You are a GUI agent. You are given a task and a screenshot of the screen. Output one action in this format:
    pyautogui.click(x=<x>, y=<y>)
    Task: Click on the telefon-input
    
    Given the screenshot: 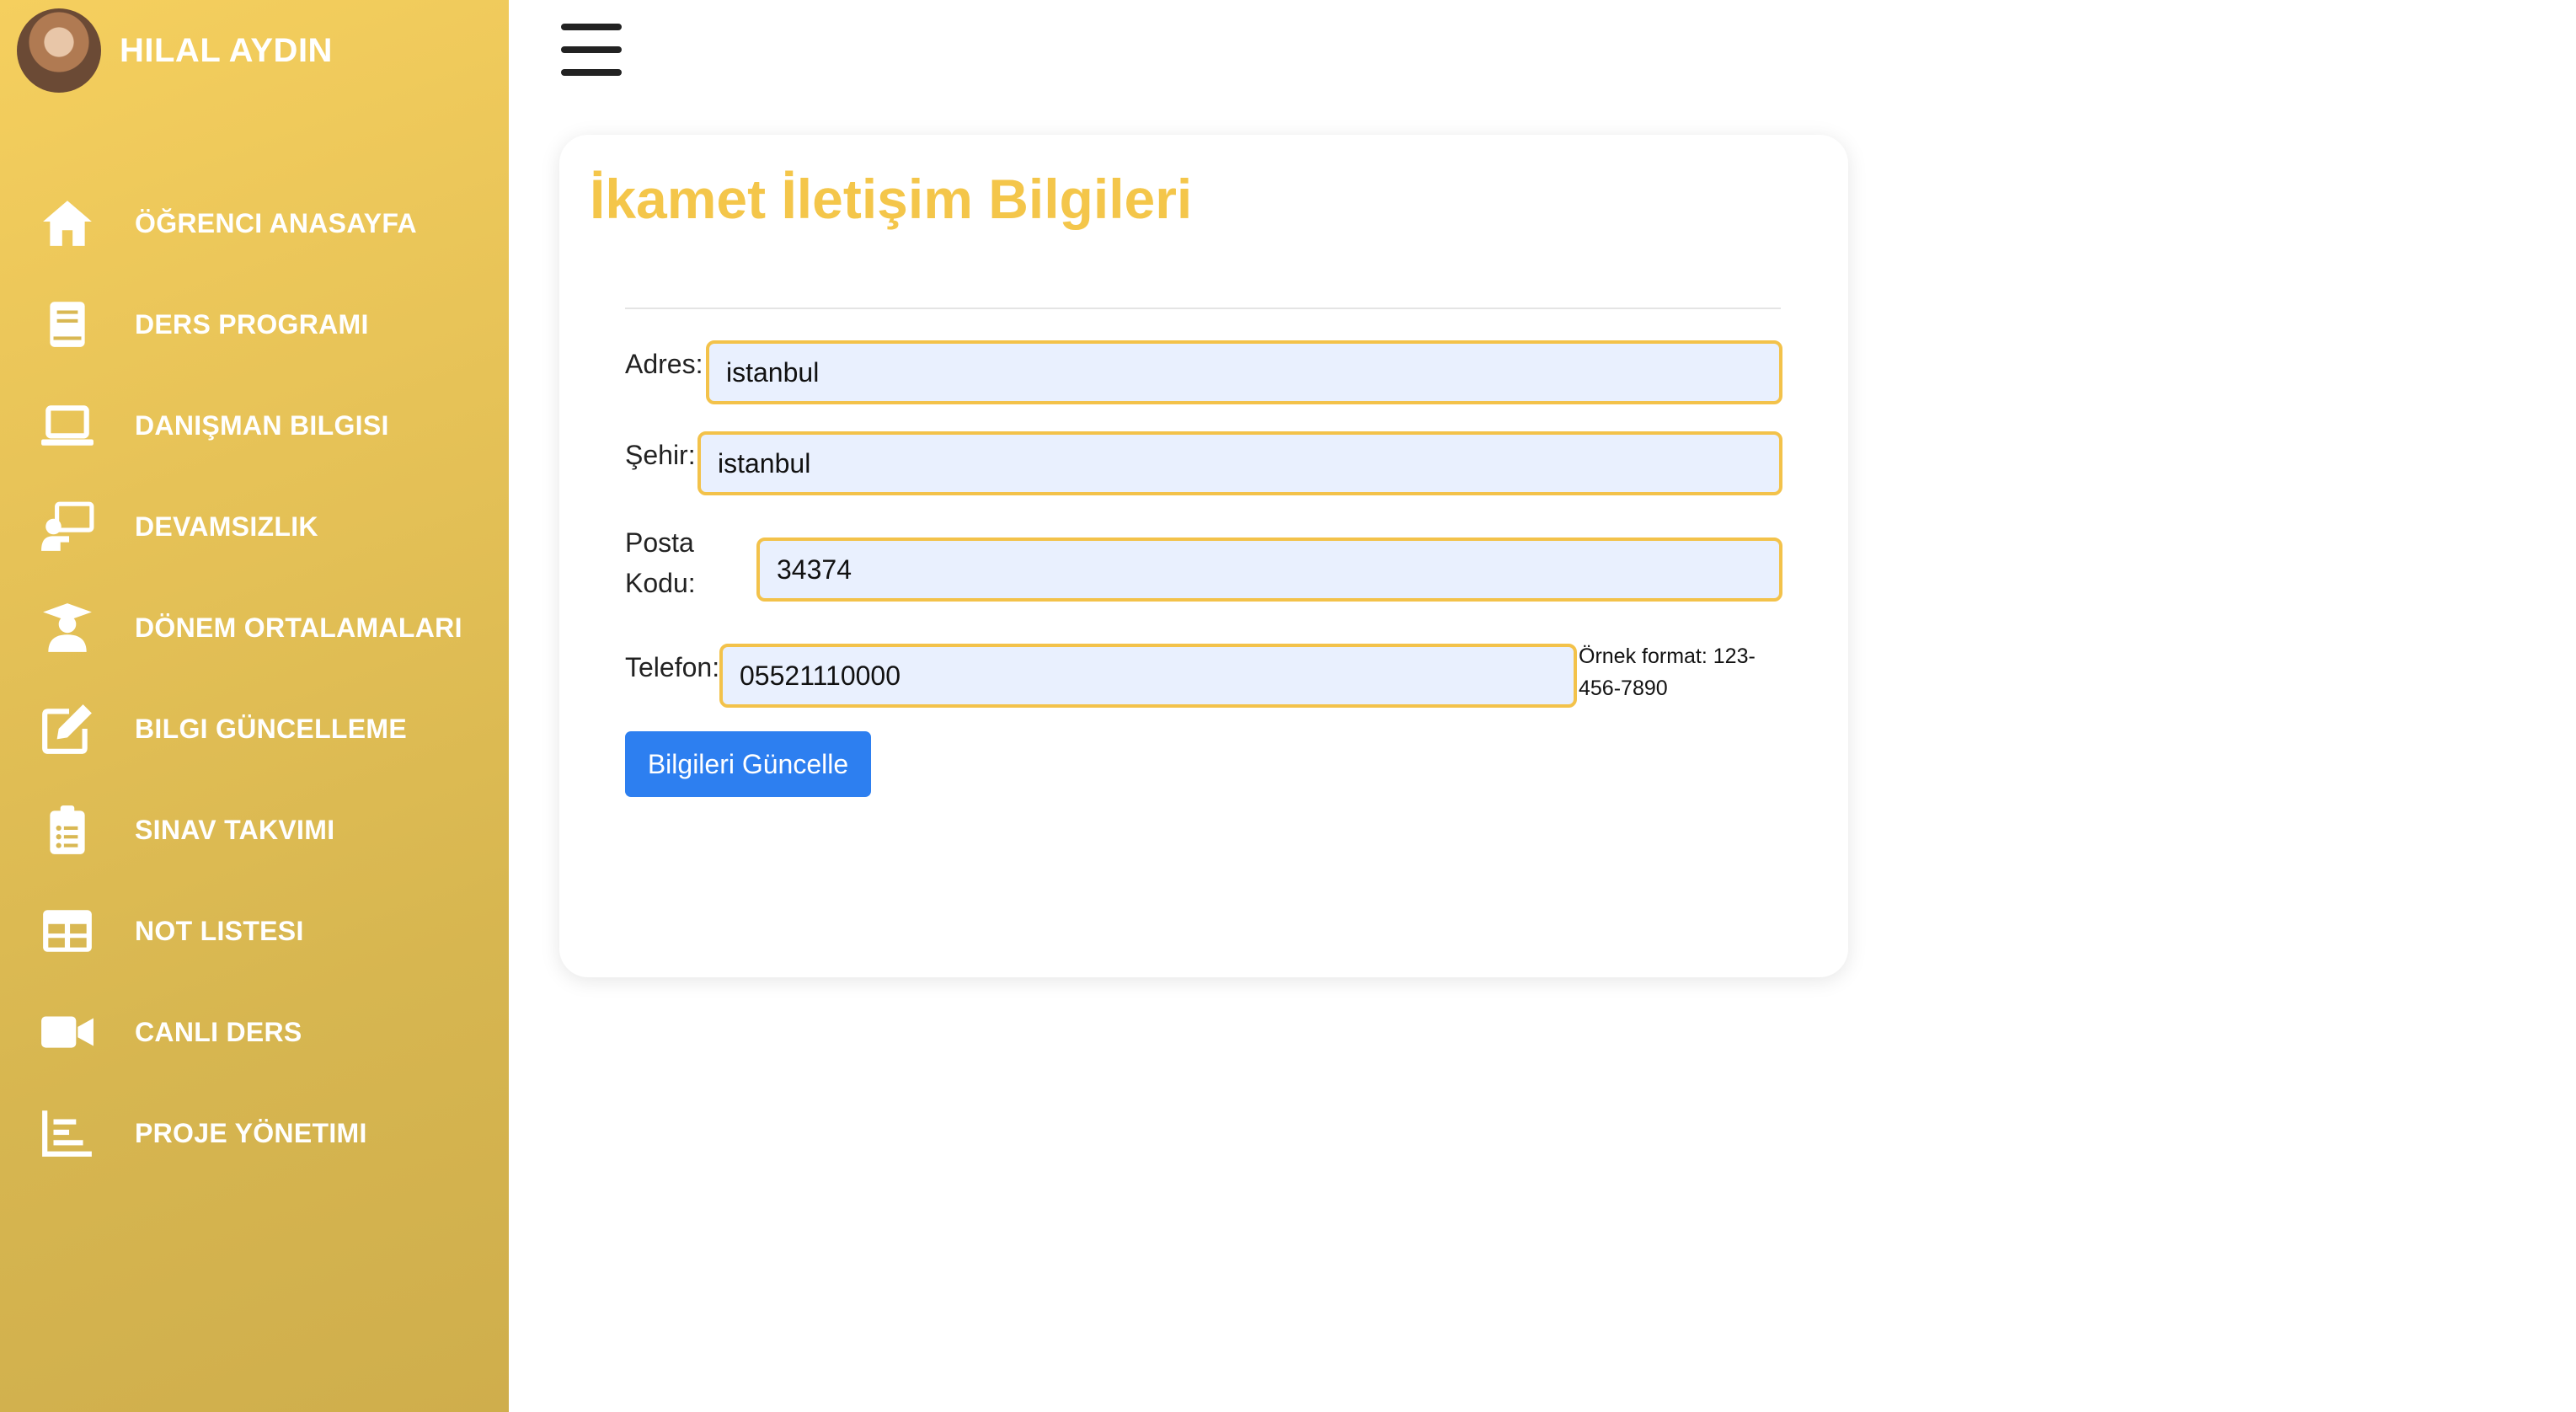 What is the action you would take?
    pyautogui.click(x=1148, y=676)
    